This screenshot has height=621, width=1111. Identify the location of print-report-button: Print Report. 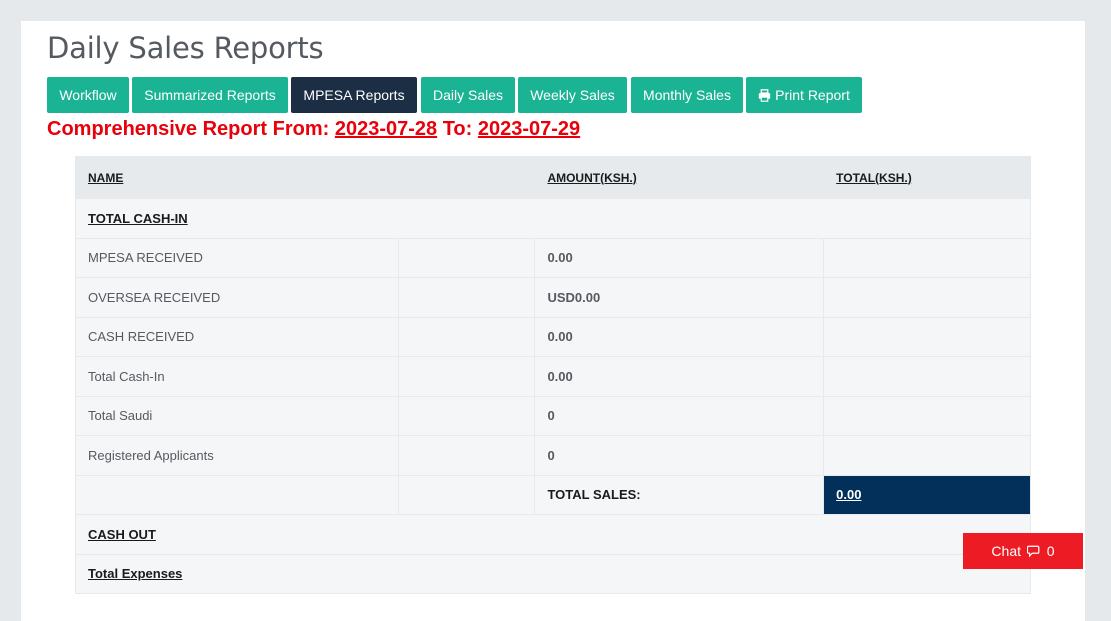
(804, 95).